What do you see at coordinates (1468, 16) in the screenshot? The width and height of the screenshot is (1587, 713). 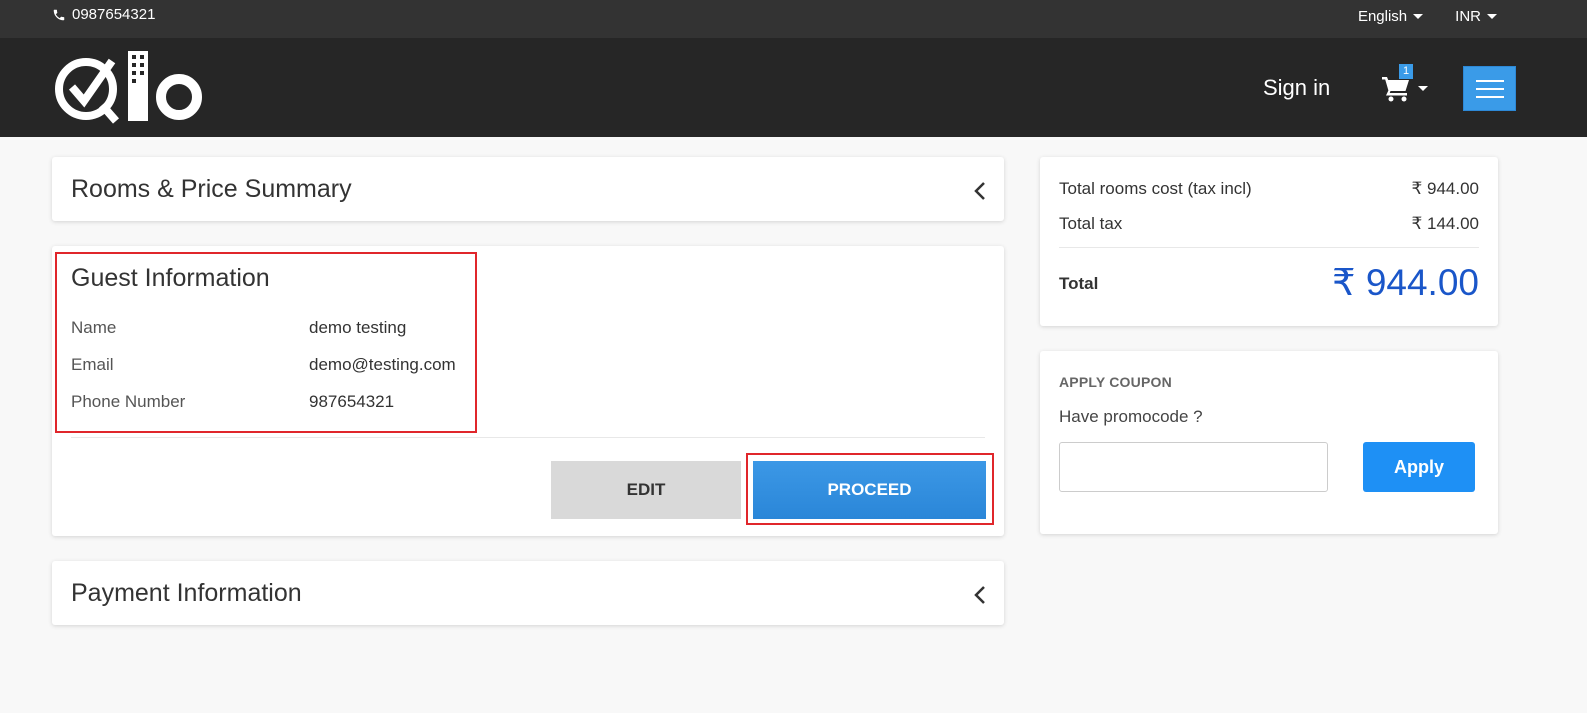 I see `currency-label: INR` at bounding box center [1468, 16].